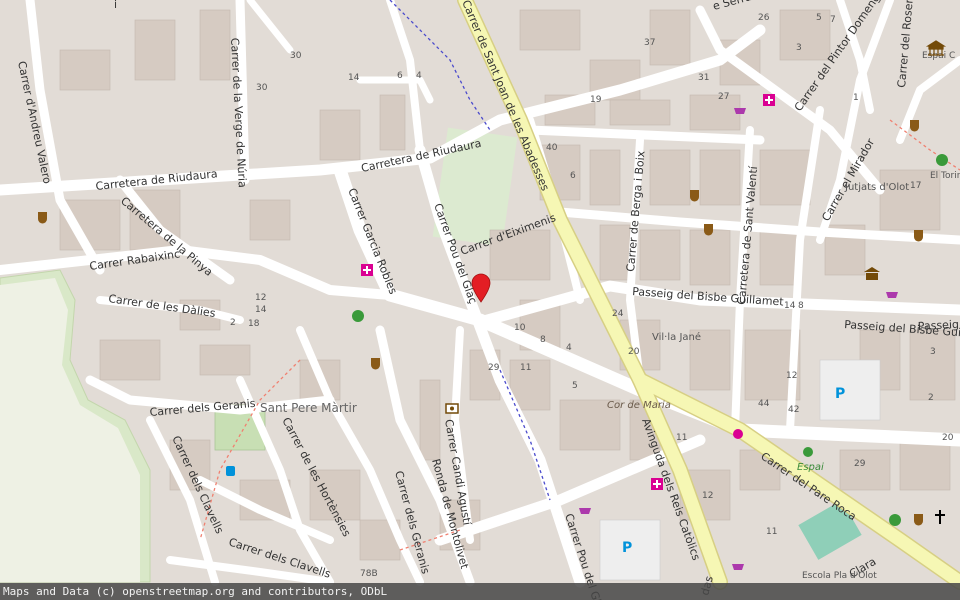  What do you see at coordinates (552, 148) in the screenshot?
I see `house-number: 40` at bounding box center [552, 148].